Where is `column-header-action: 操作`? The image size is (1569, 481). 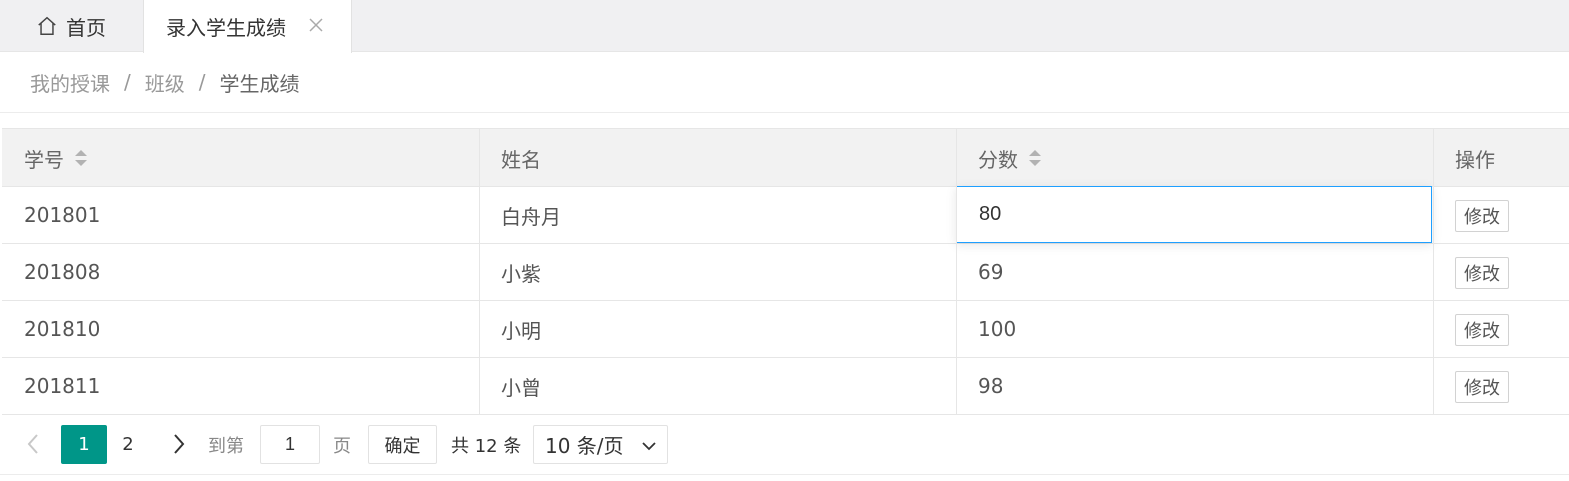 column-header-action: 操作 is located at coordinates (1501, 158).